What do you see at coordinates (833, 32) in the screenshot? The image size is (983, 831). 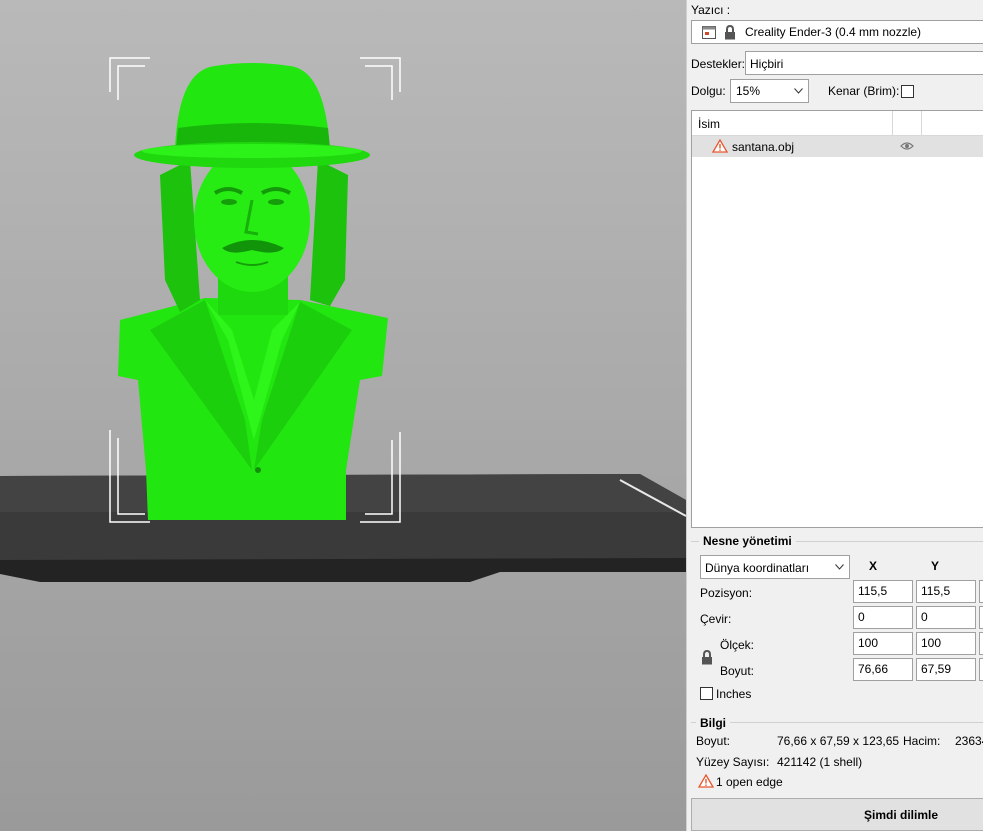 I see `printer-name: Creality Ender-3 (0.4 mm nozzle)` at bounding box center [833, 32].